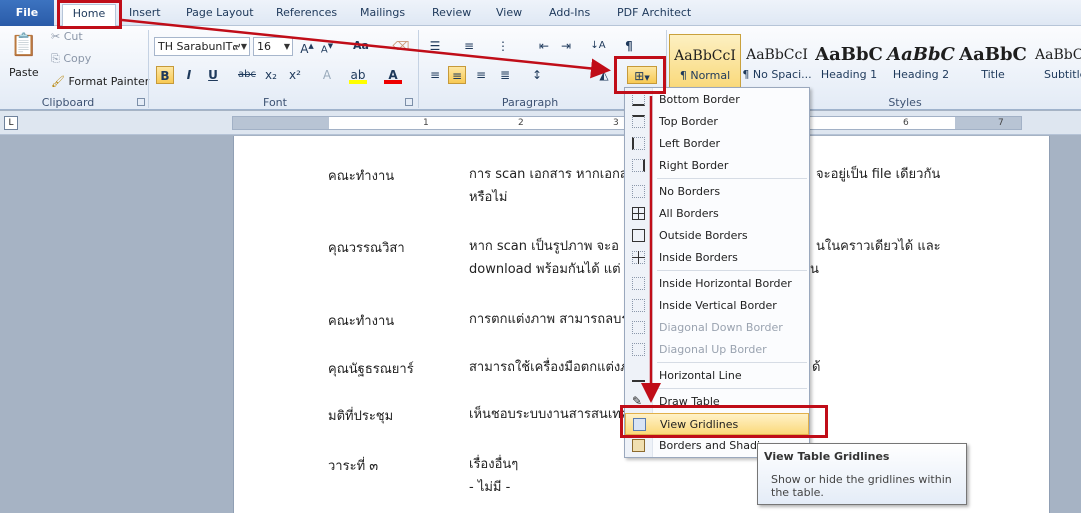 The image size is (1081, 513). Describe the element at coordinates (717, 350) in the screenshot. I see `menu-item-diagonal-up-border: Diagonal Up Border` at that location.